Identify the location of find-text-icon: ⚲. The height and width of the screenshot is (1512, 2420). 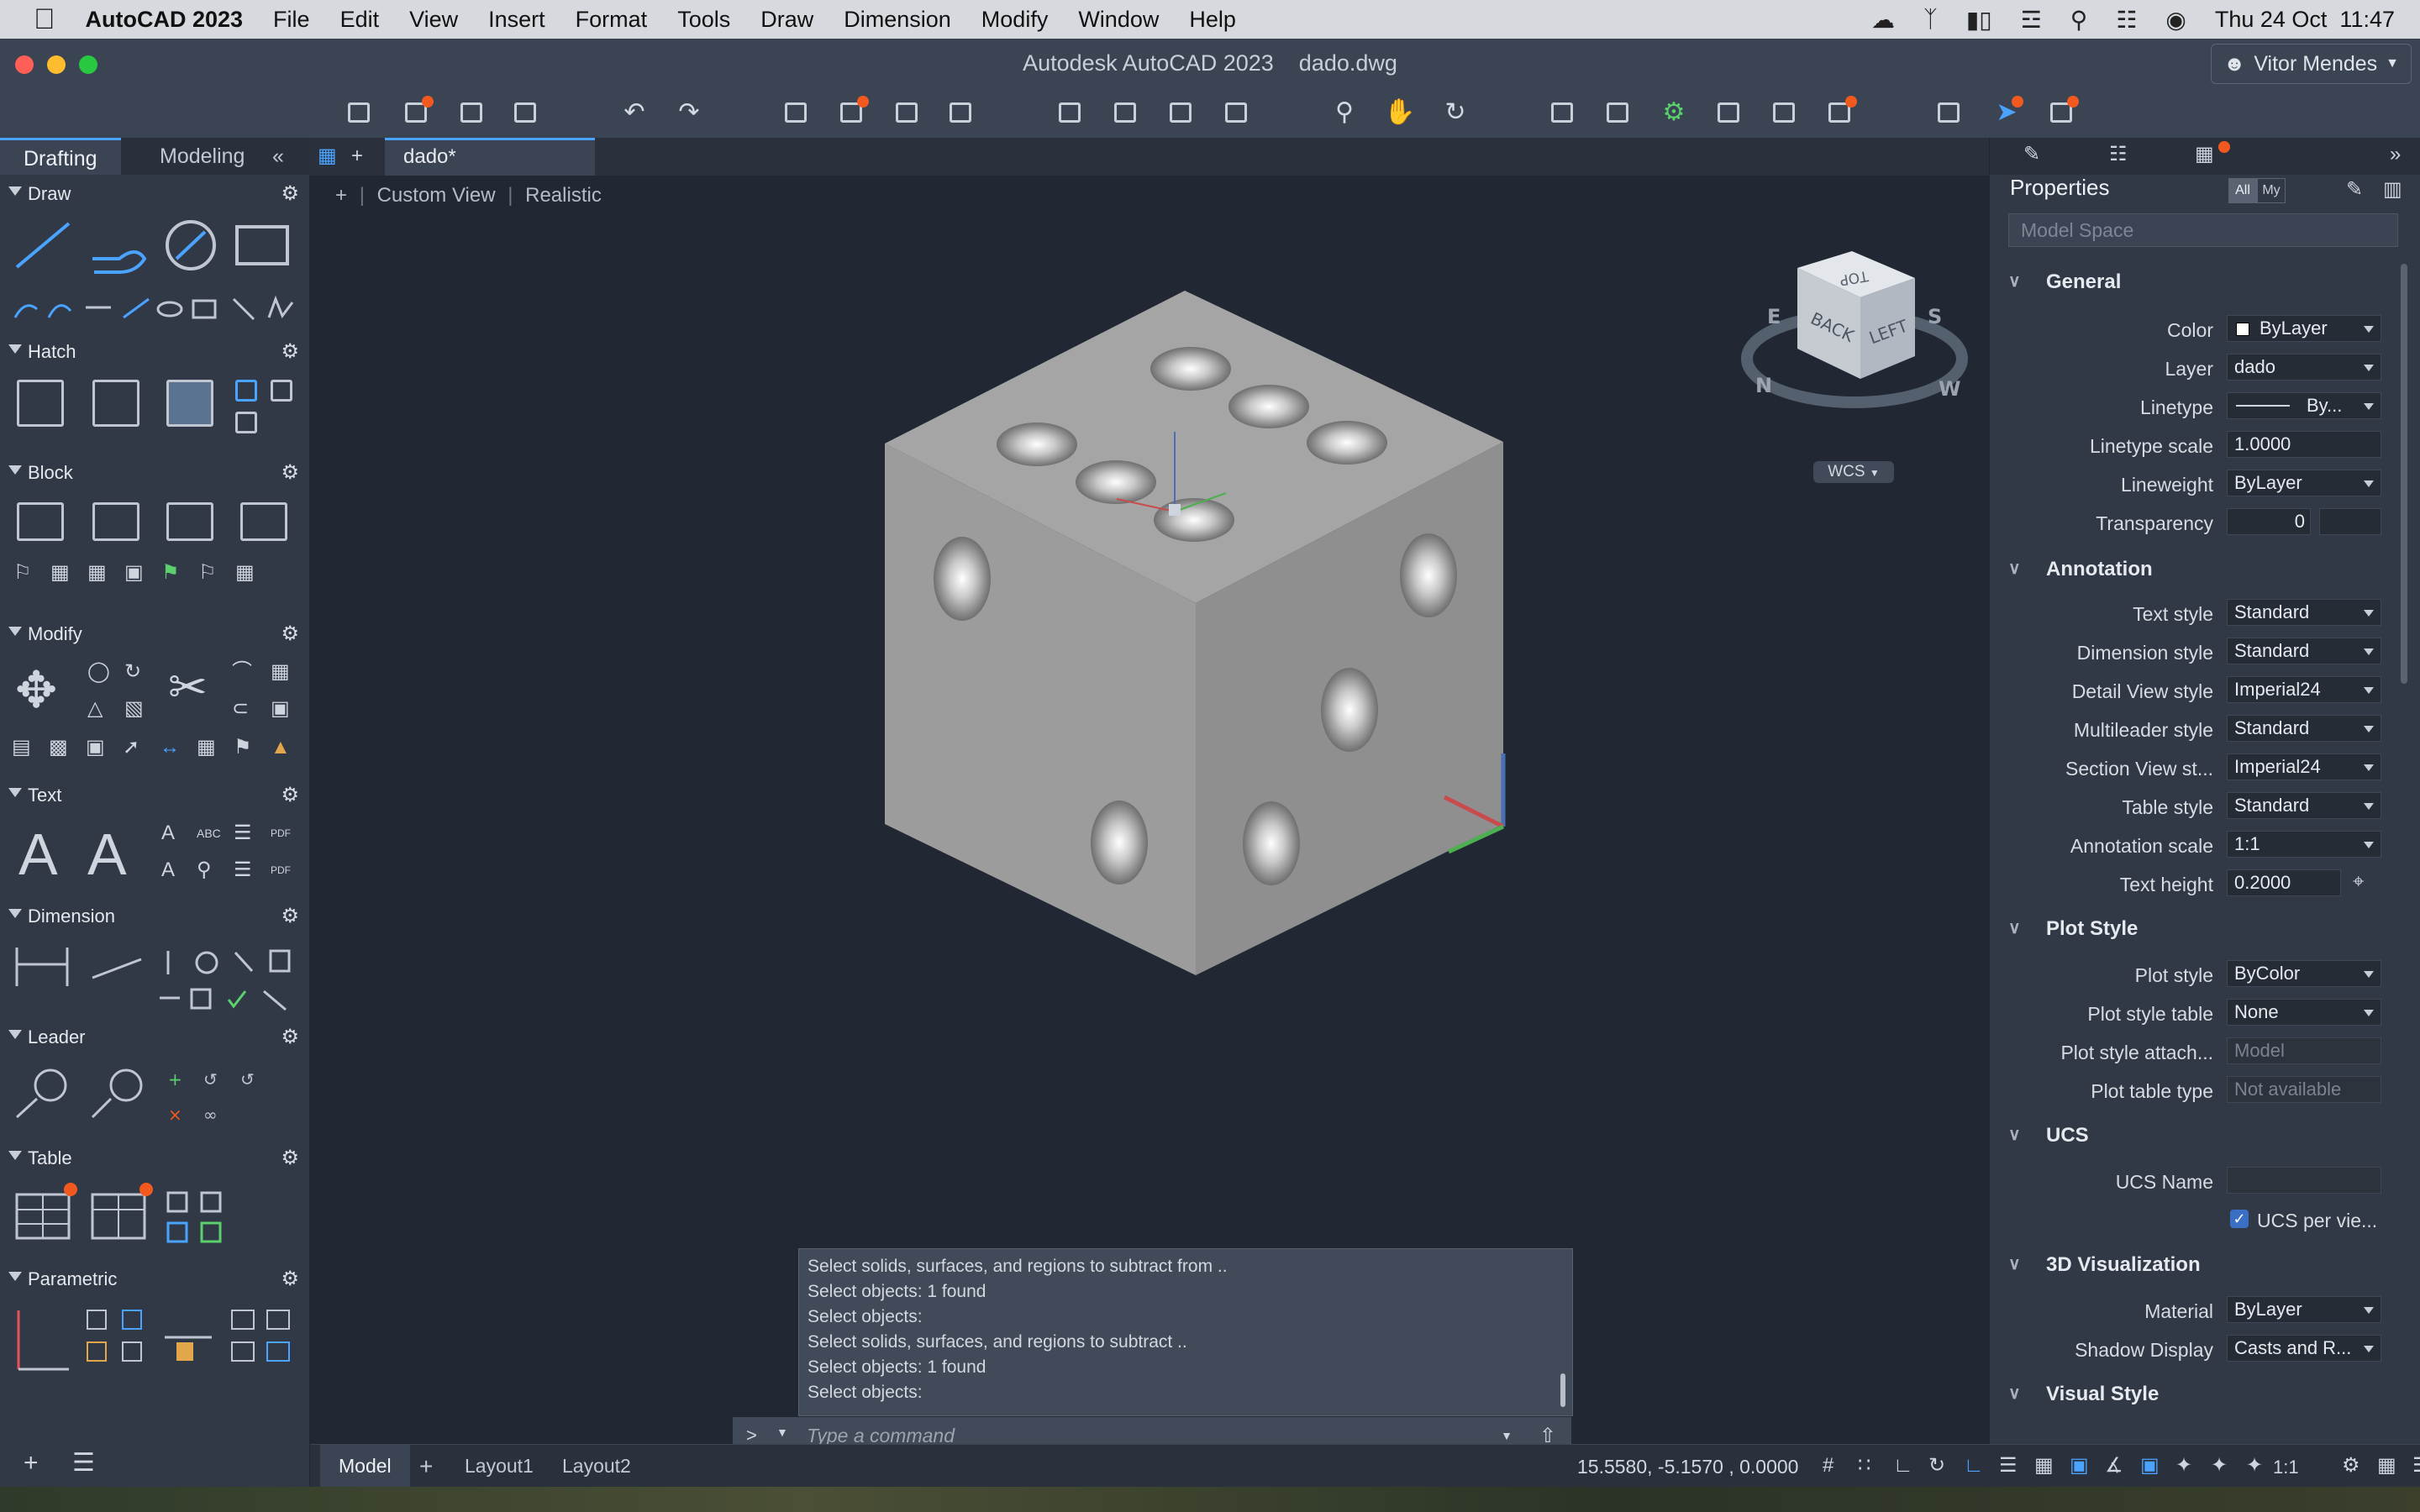
(204, 870).